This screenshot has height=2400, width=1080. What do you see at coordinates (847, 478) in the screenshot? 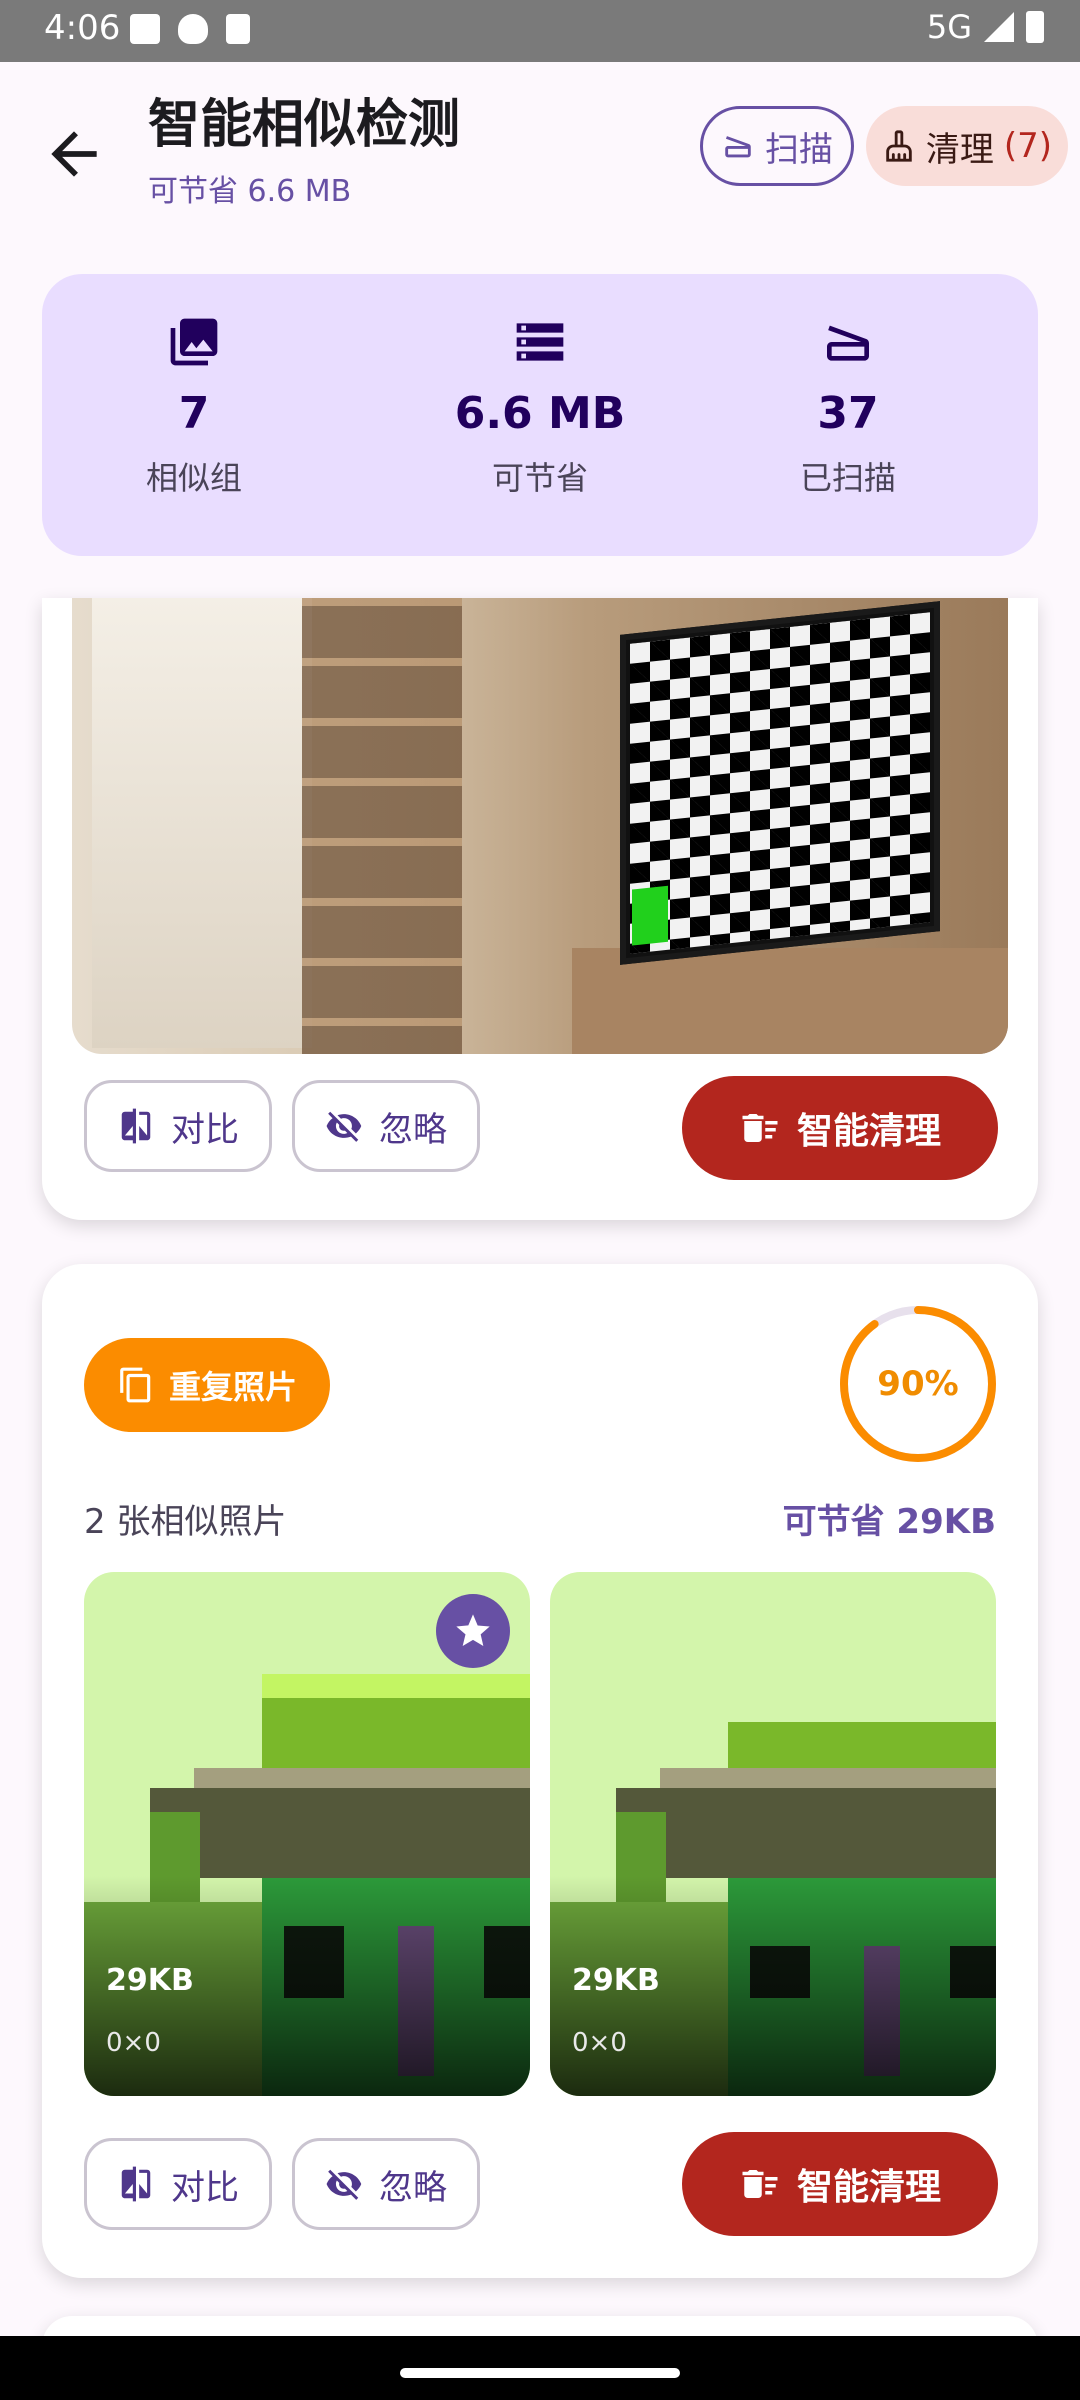
I see `stat-label: 已扫描` at bounding box center [847, 478].